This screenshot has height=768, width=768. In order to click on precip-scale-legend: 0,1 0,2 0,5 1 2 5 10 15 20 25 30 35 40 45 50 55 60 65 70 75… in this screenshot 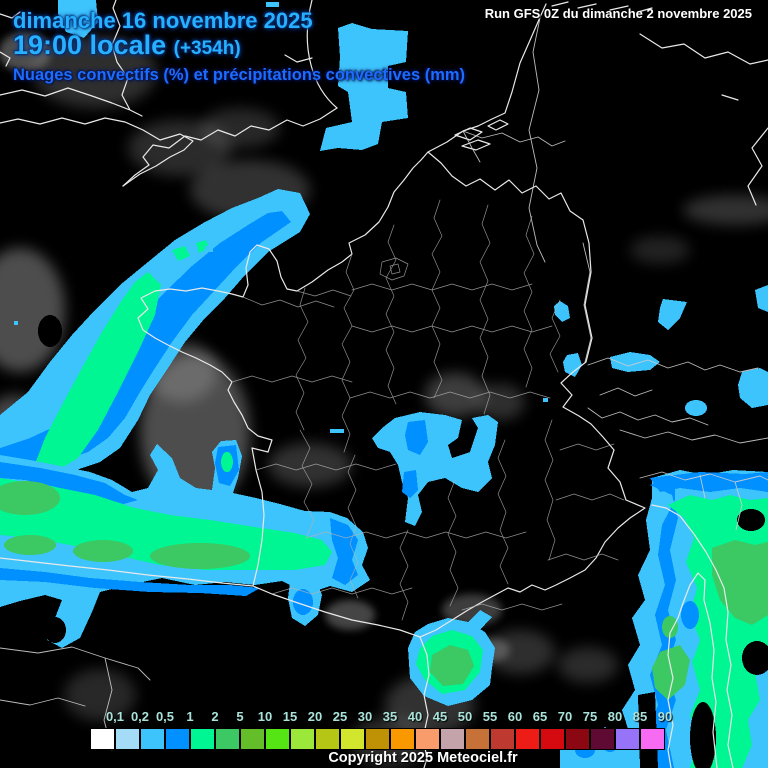, I will do `click(381, 729)`.